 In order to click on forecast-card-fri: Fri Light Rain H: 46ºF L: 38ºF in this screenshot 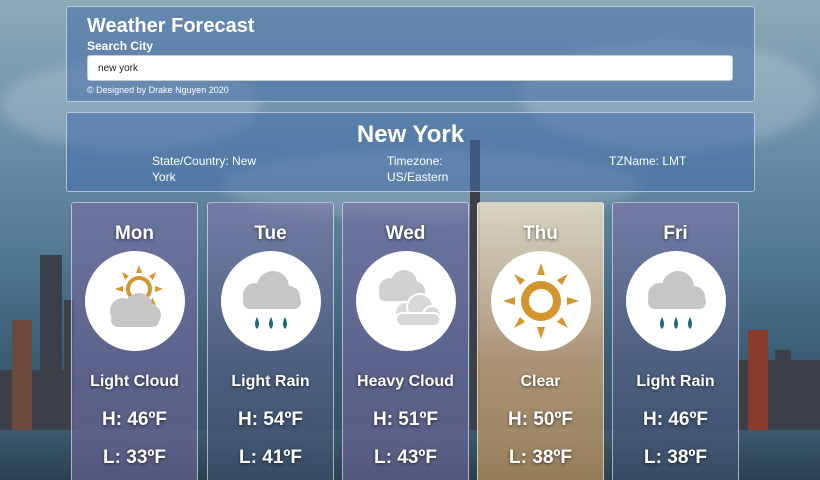, I will do `click(675, 341)`.